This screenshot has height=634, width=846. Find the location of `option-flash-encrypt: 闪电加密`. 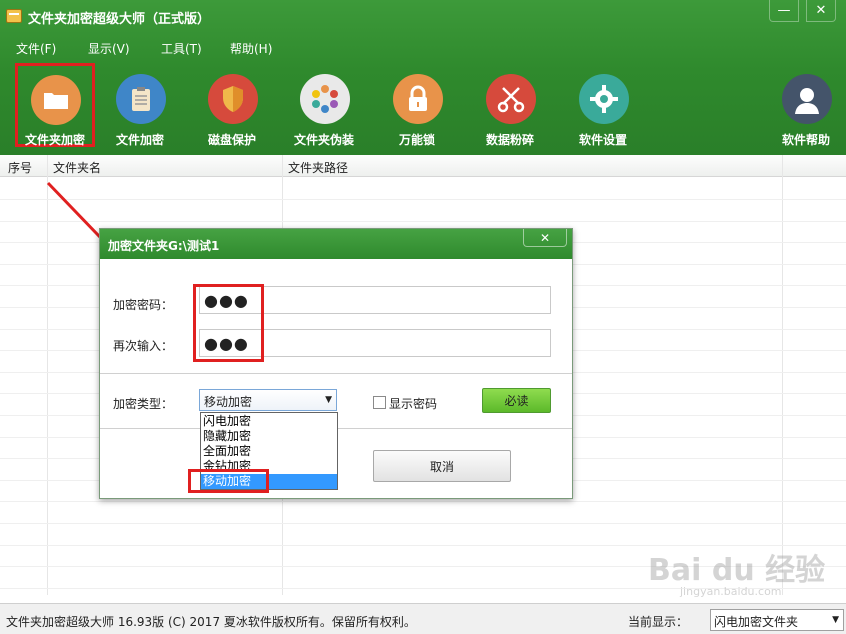

option-flash-encrypt: 闪电加密 is located at coordinates (269, 421).